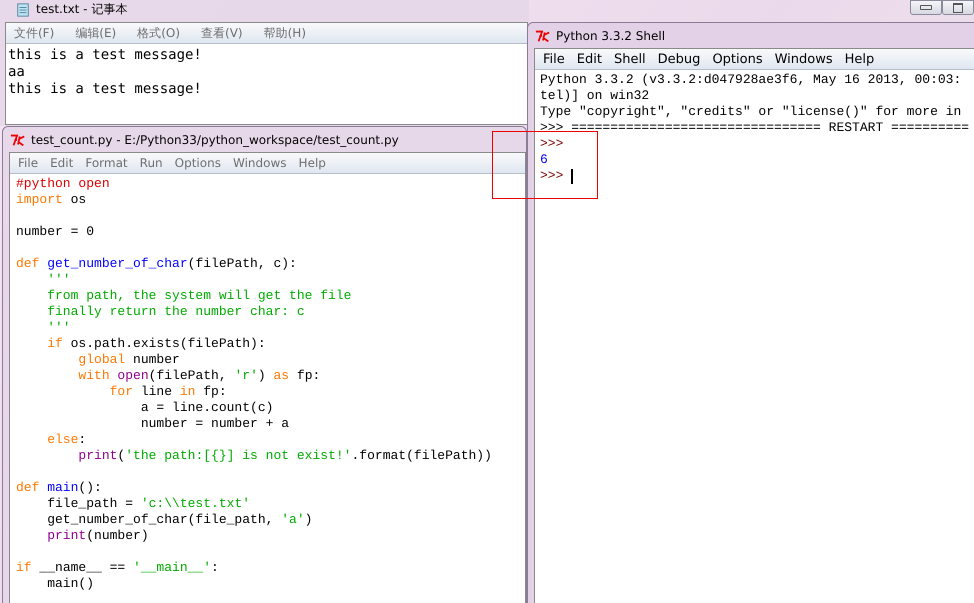  I want to click on code-line: else:, so click(66, 440).